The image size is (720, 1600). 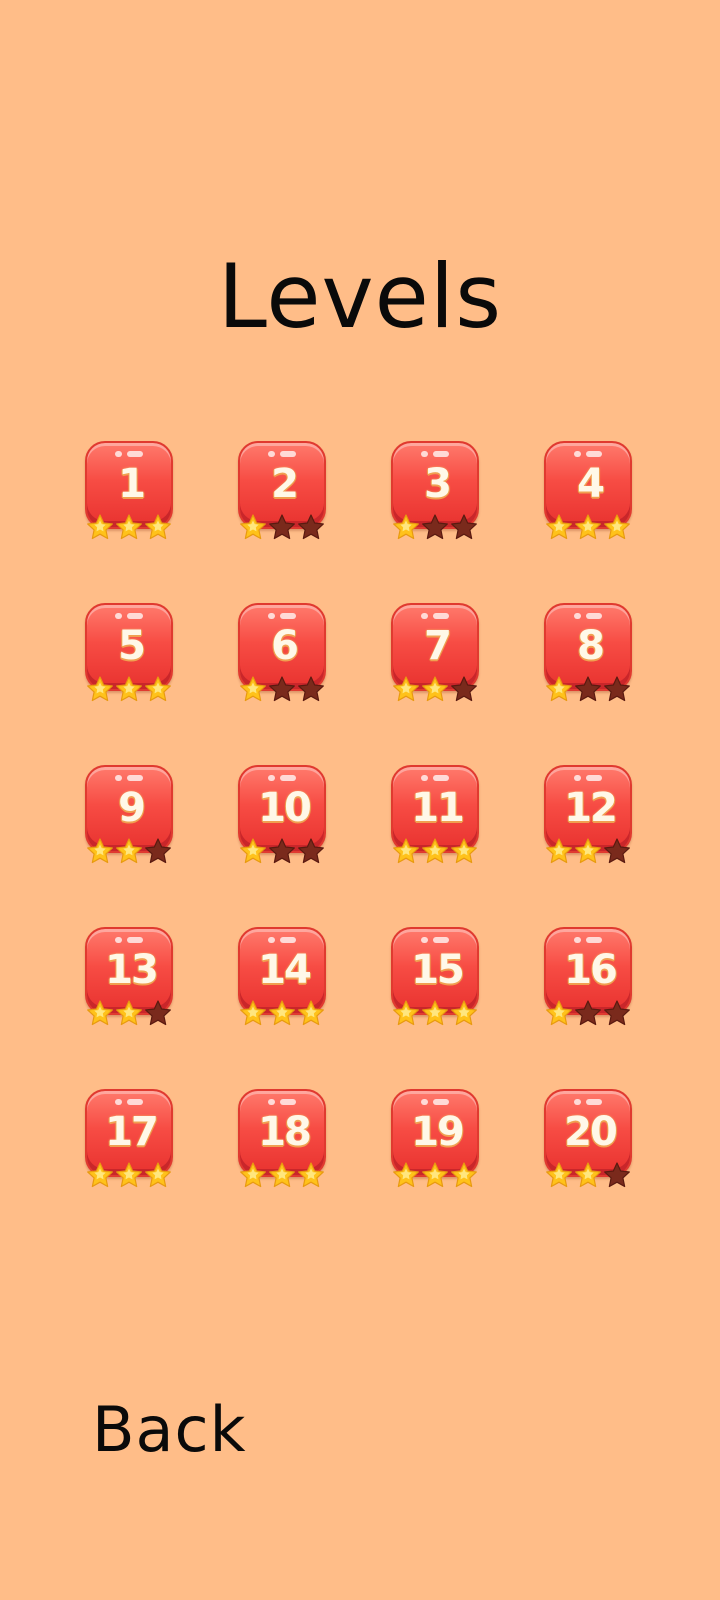 I want to click on page-title: Levels, so click(x=360, y=296).